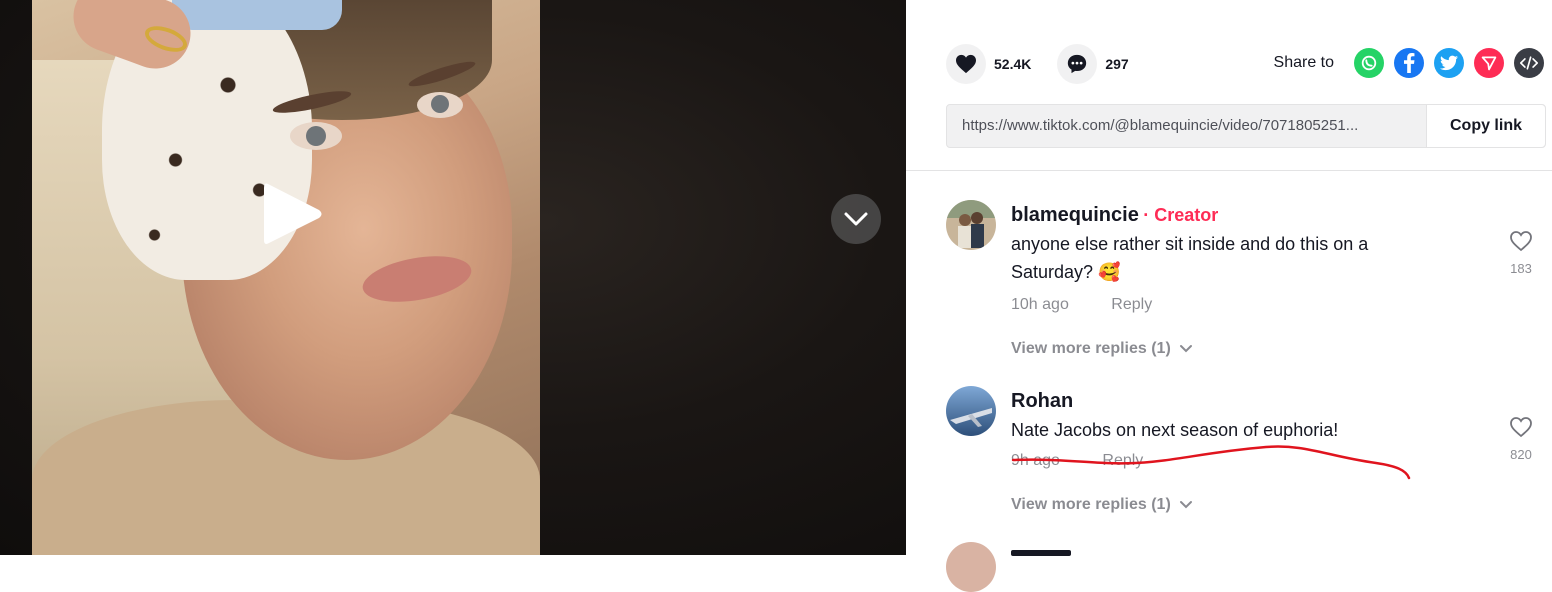 This screenshot has height=592, width=1552. I want to click on comment-like: 820, so click(1521, 439).